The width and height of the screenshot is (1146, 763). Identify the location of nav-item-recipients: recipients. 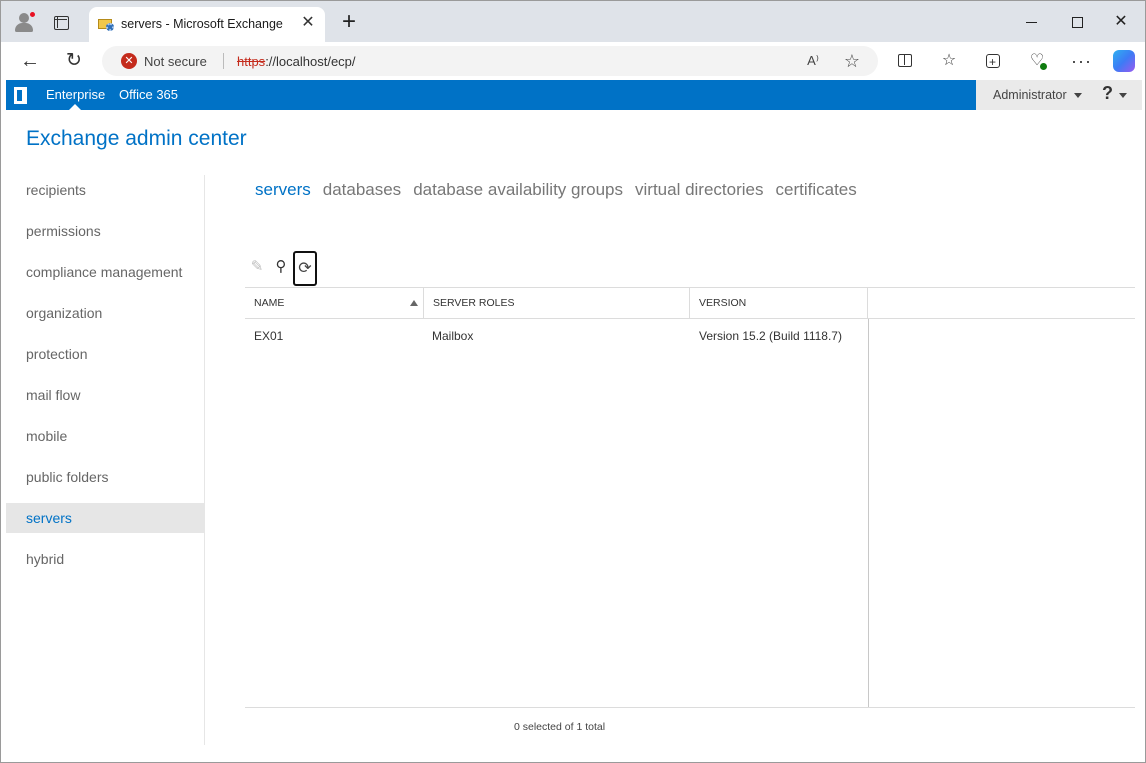
(105, 190).